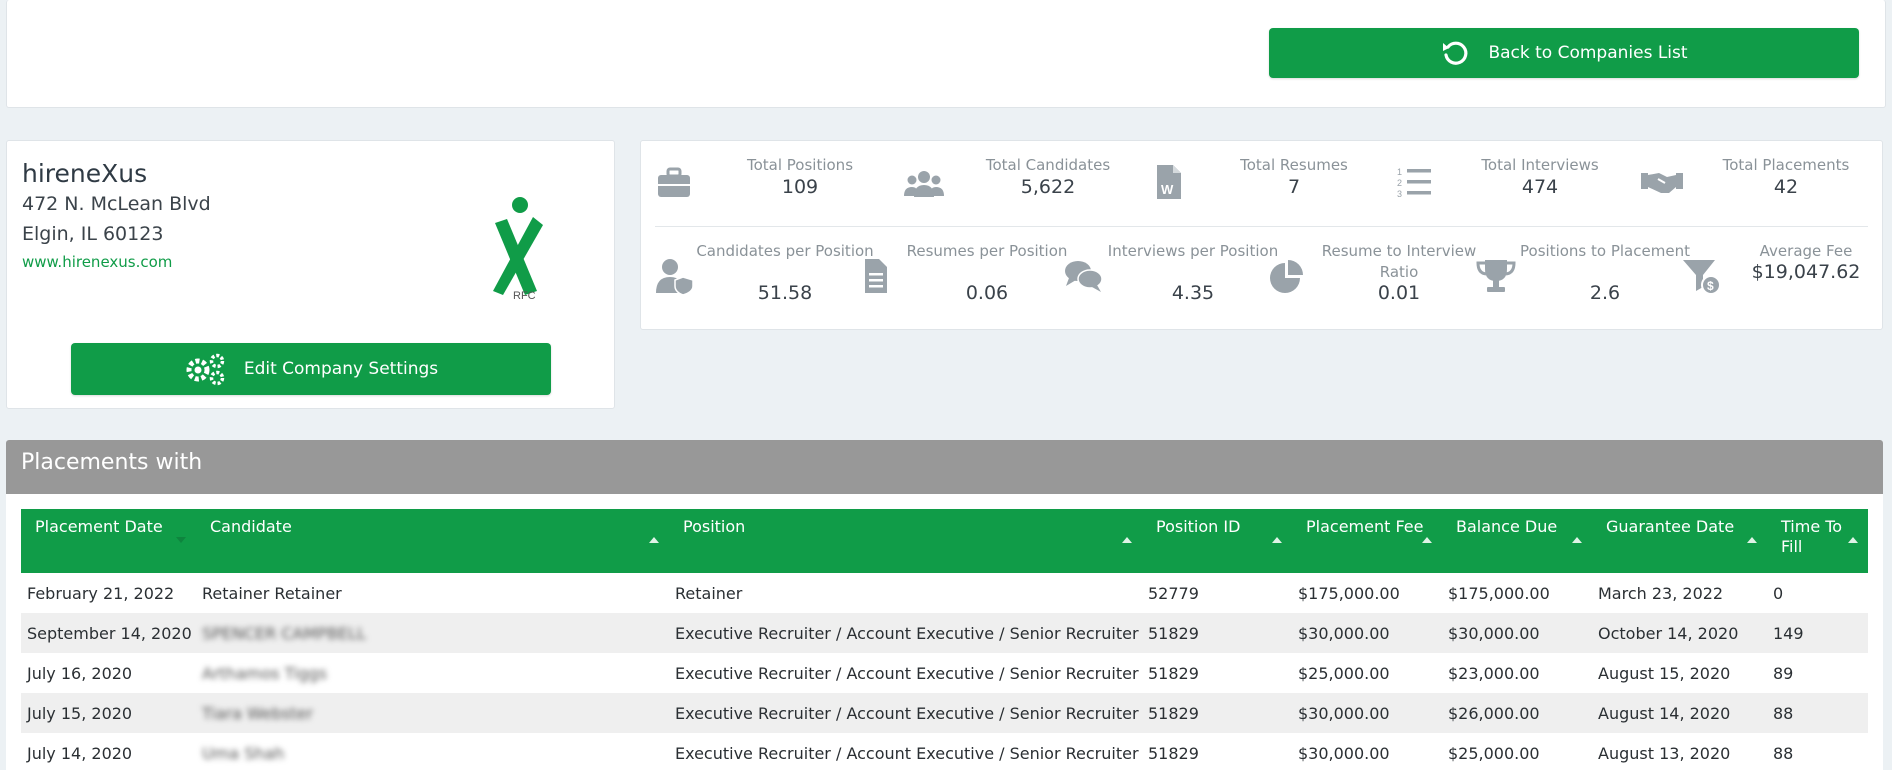  What do you see at coordinates (1414, 183) in the screenshot?
I see `numbered-list-icon: 1 2 3` at bounding box center [1414, 183].